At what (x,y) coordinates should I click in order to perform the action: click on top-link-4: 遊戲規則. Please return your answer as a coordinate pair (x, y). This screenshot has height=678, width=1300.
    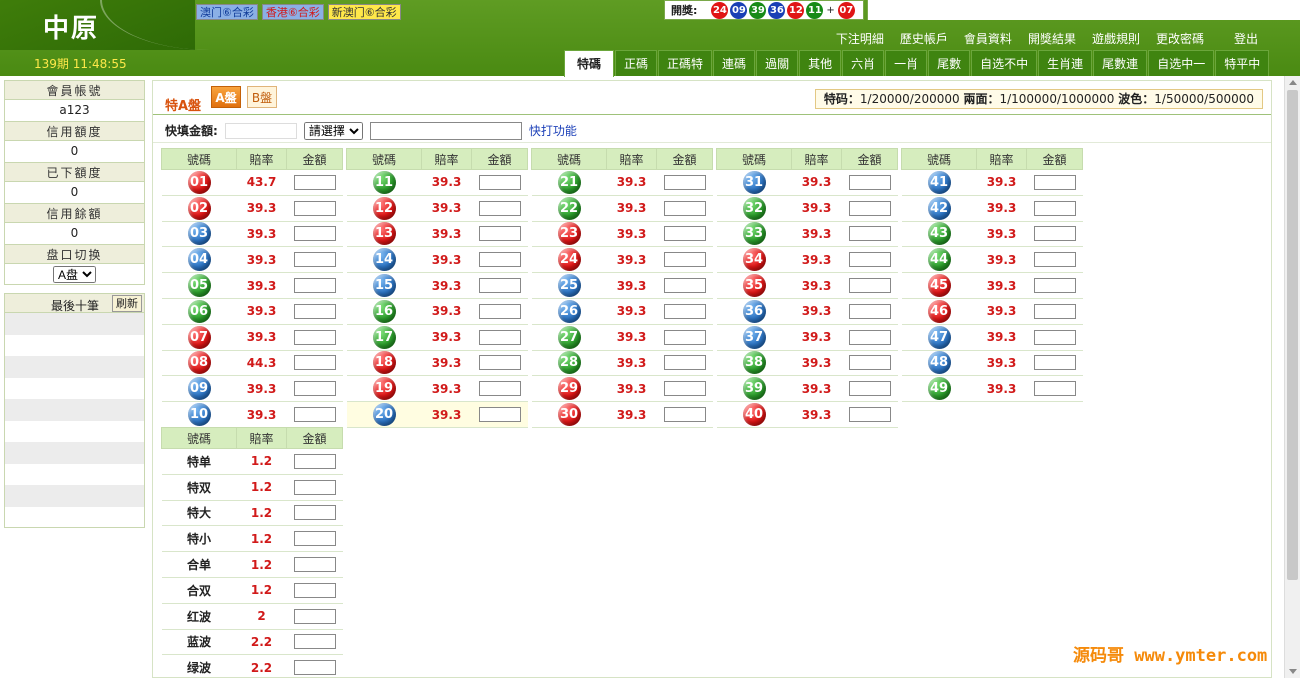
    Looking at the image, I should click on (1116, 38).